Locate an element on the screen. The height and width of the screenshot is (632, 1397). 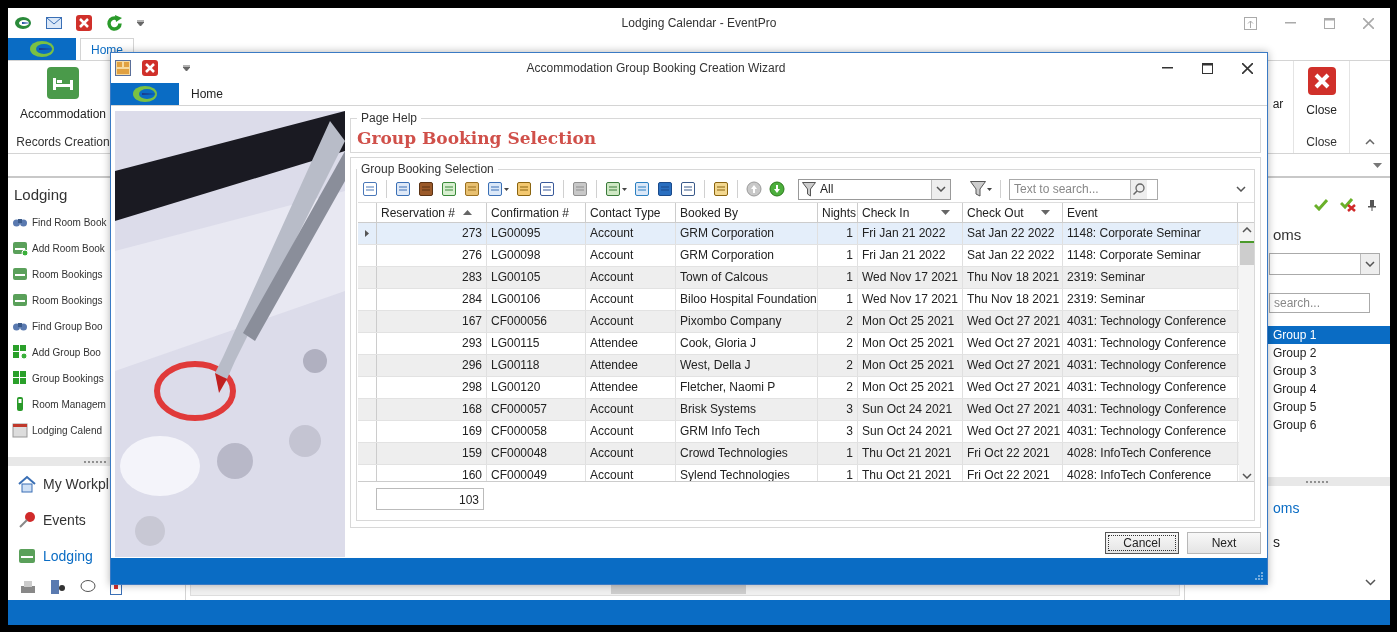
grid-icon is located at coordinates (20, 378).